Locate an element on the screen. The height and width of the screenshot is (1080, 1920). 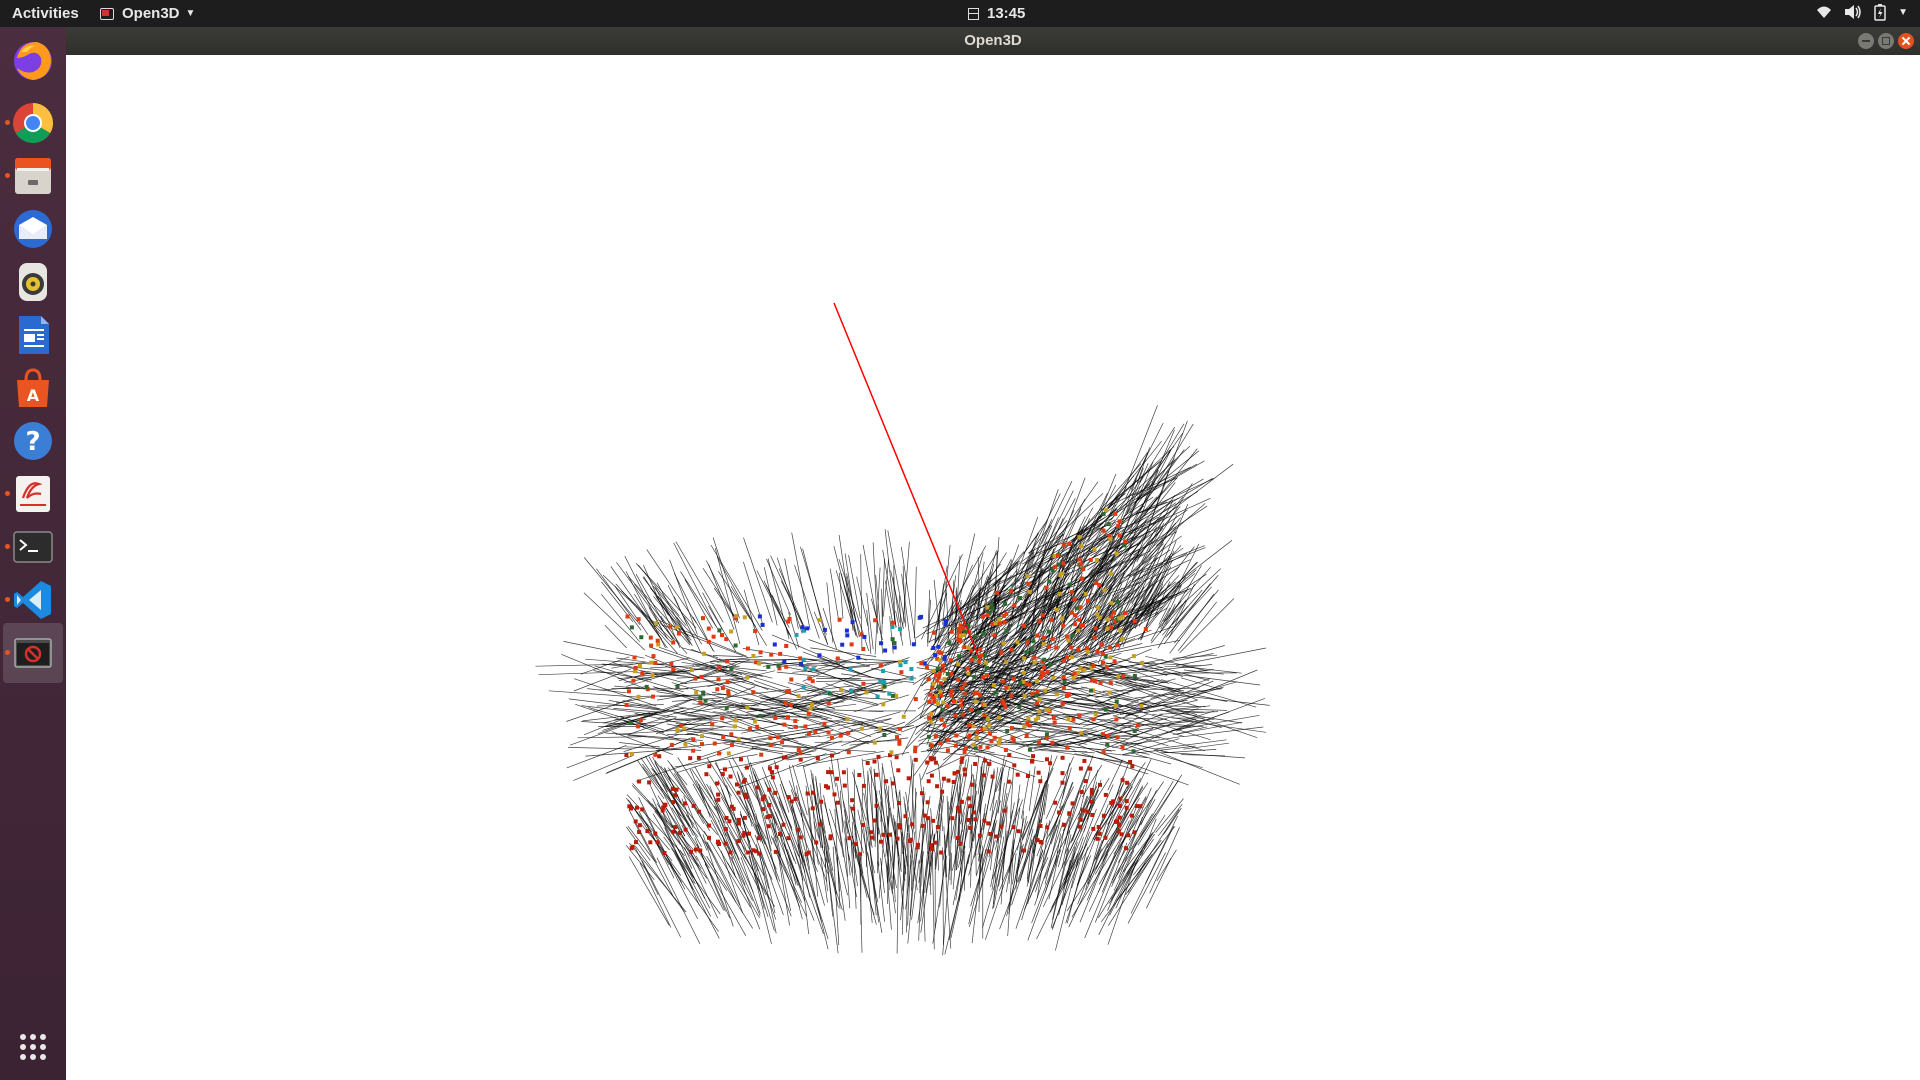
thunderbird-icon is located at coordinates (33, 229).